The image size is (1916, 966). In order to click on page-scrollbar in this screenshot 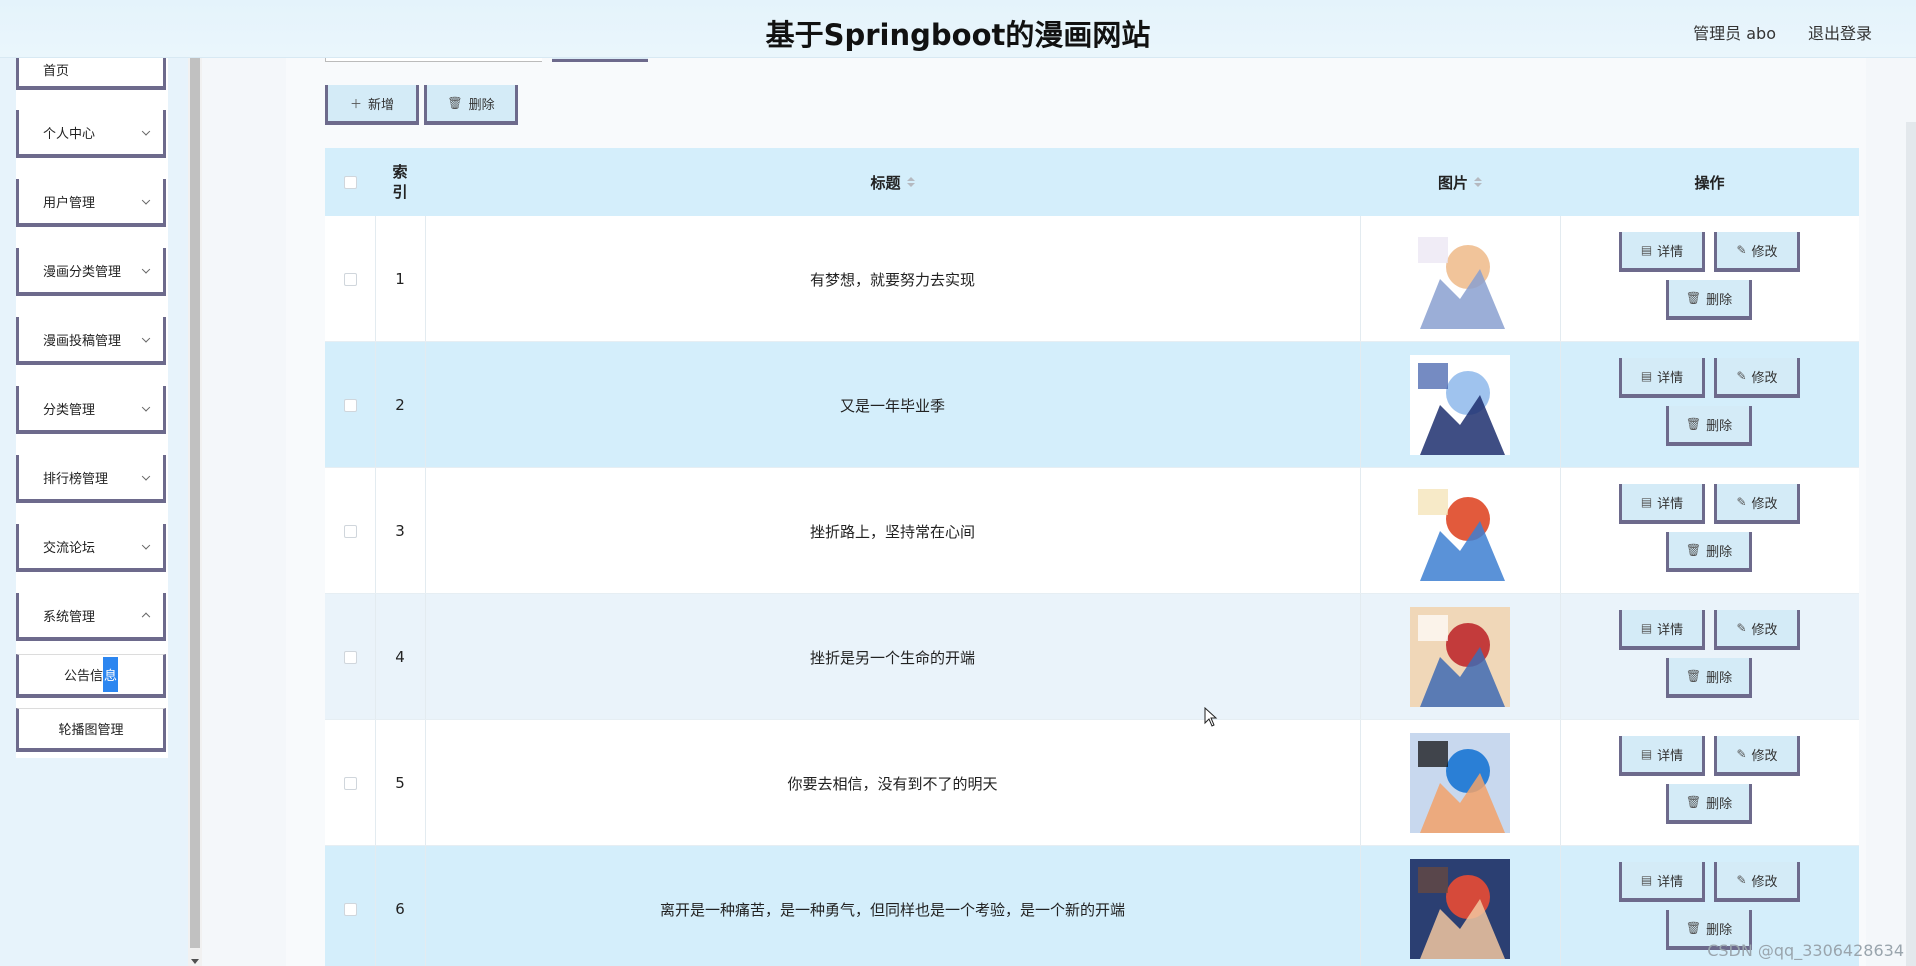, I will do `click(1911, 544)`.